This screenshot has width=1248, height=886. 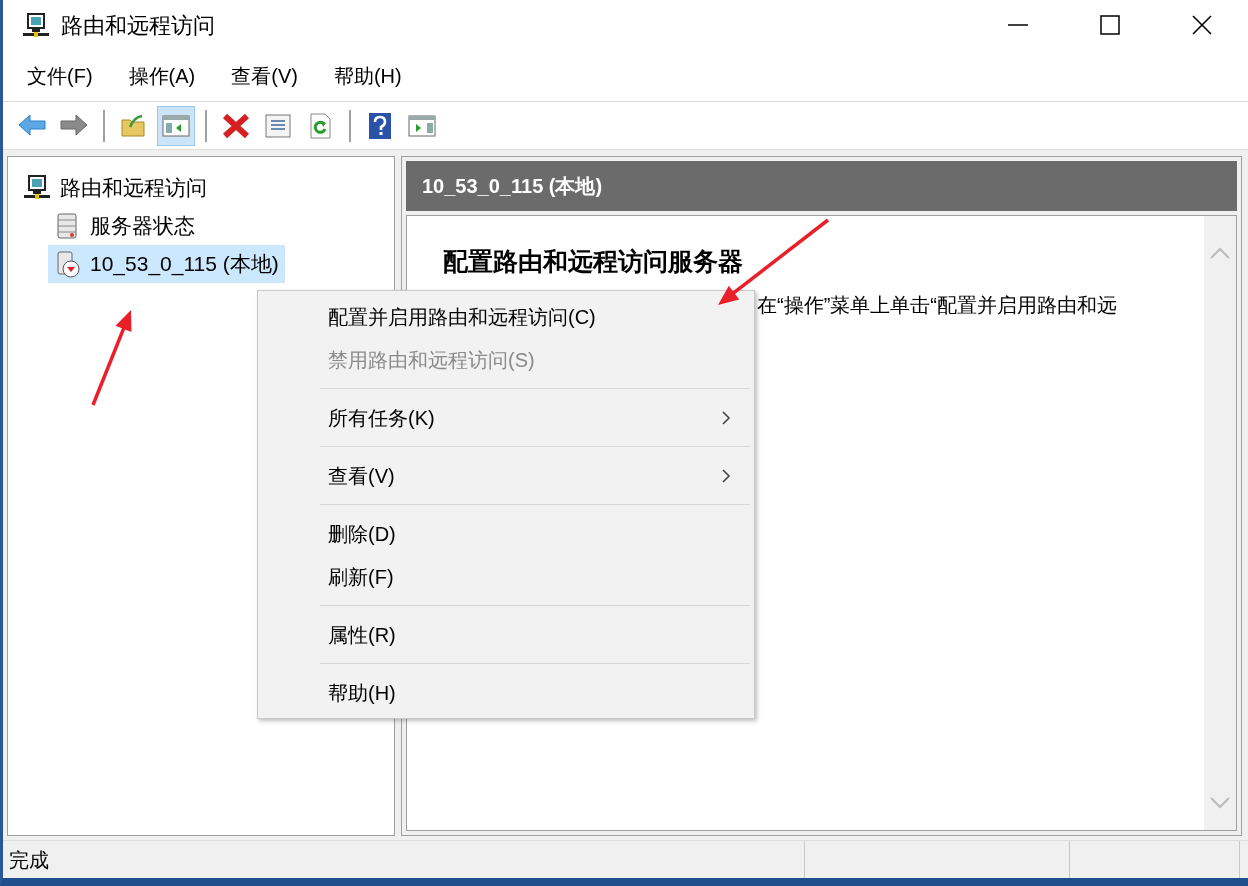 What do you see at coordinates (506, 634) in the screenshot?
I see `menu-item: 属性(R)` at bounding box center [506, 634].